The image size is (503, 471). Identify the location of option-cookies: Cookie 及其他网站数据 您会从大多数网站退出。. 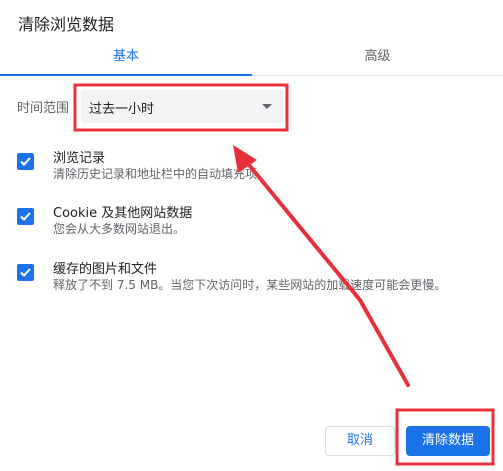
(251, 224).